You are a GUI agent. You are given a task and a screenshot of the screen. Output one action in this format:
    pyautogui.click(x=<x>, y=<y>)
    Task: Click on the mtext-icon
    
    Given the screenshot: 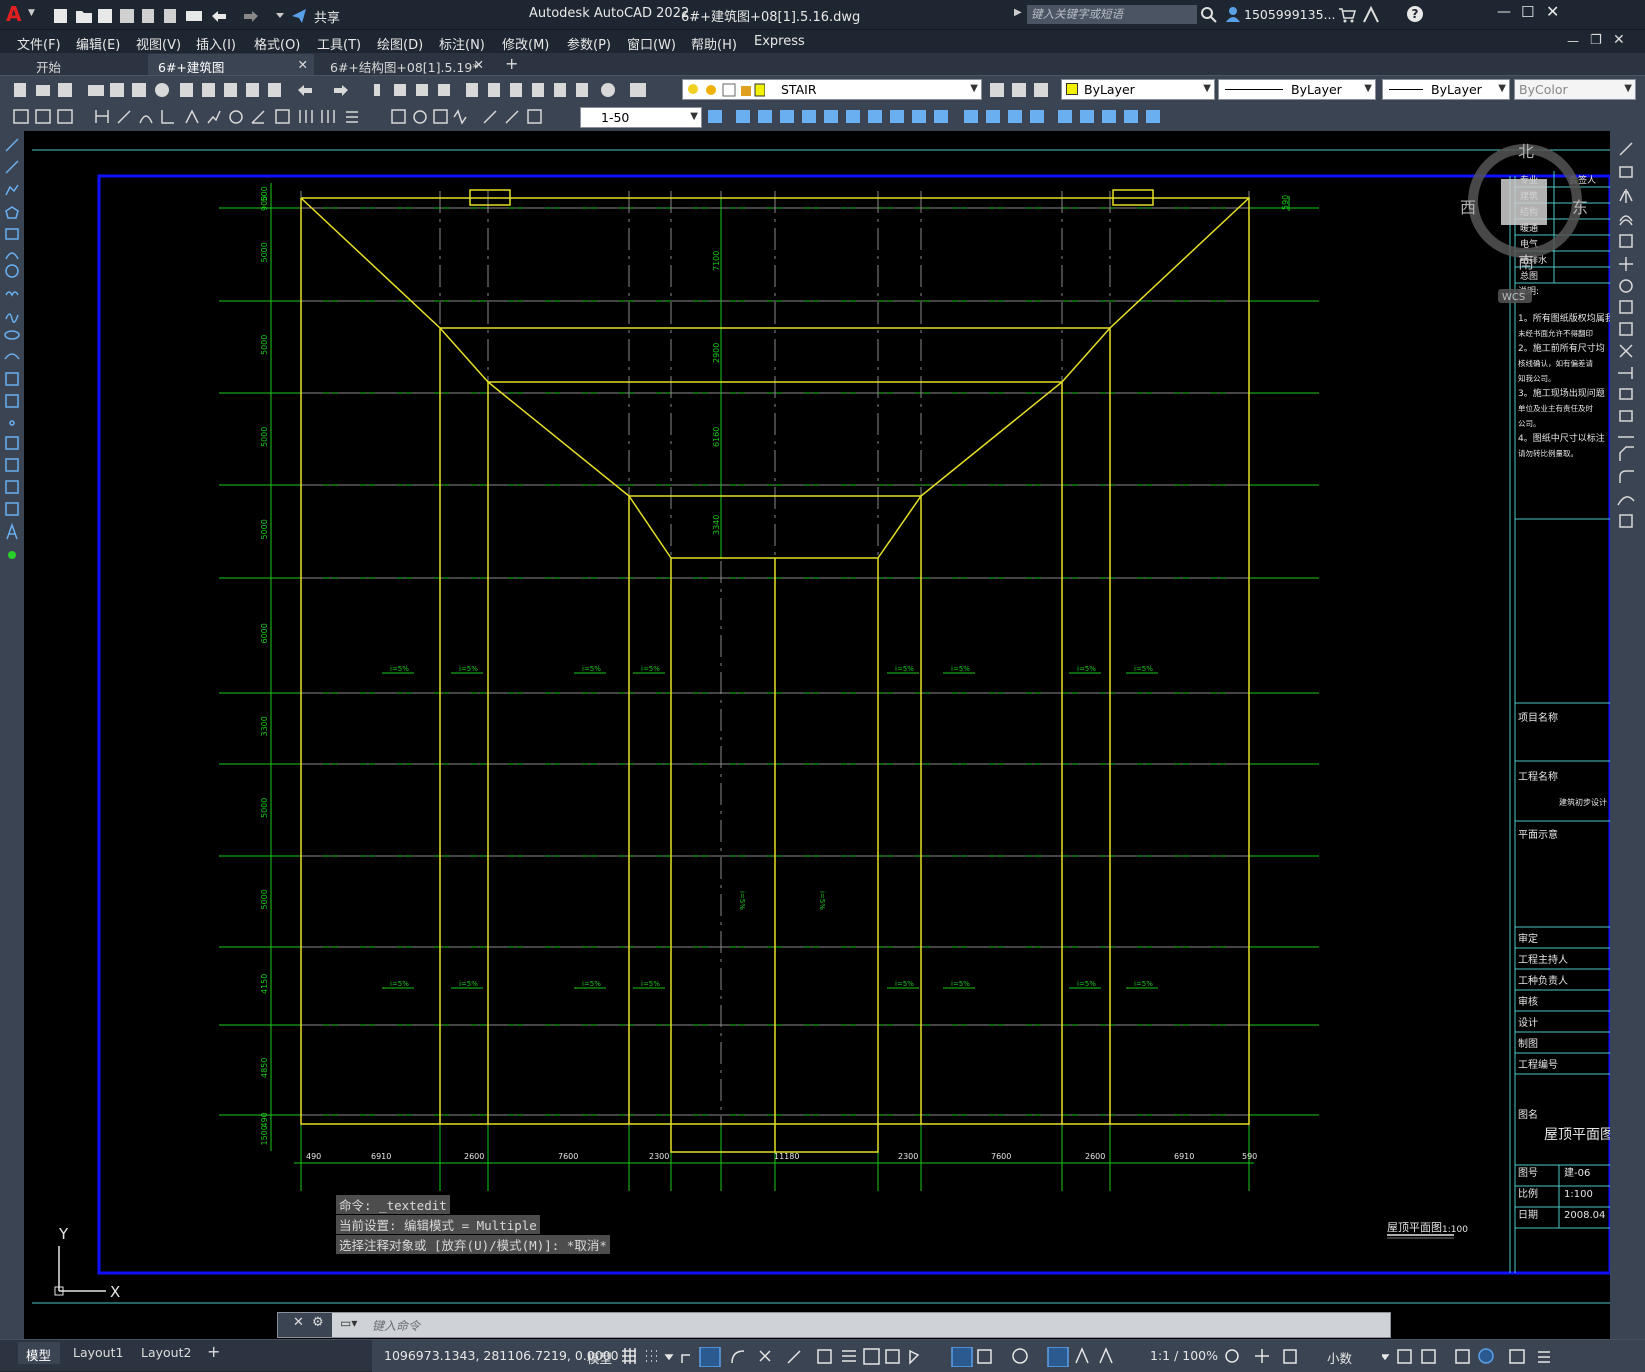 What is the action you would take?
    pyautogui.click(x=12, y=531)
    